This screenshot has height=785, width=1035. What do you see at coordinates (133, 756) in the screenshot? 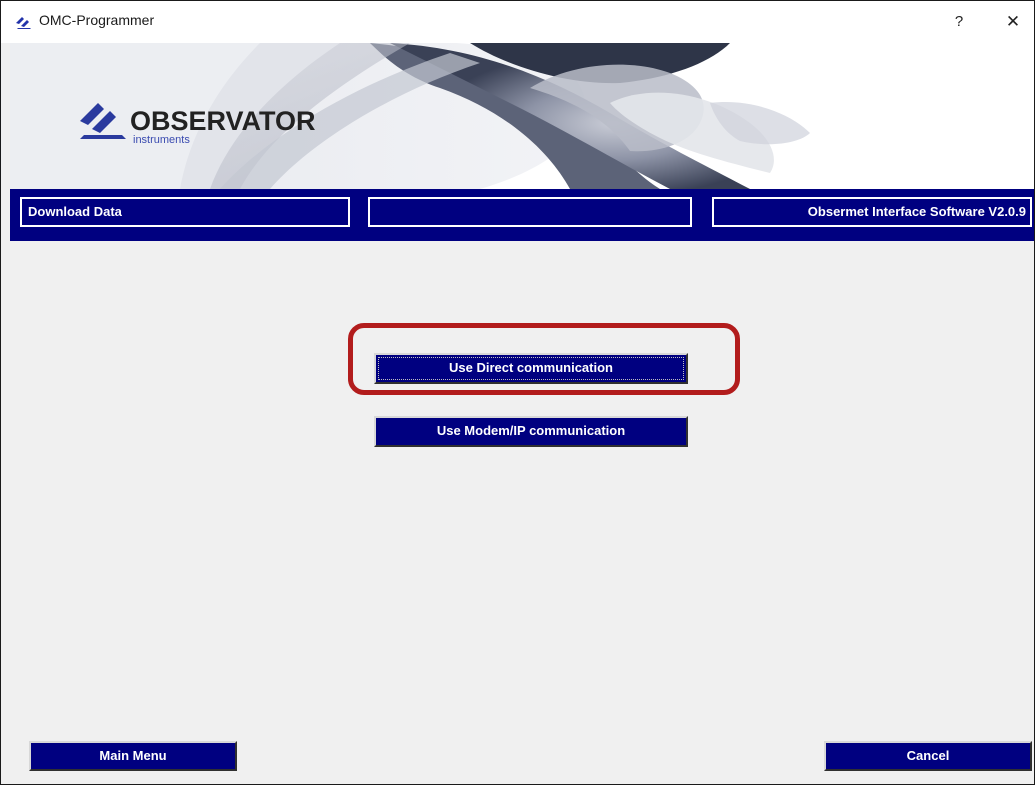
I see `main-menu-button: Main Menu` at bounding box center [133, 756].